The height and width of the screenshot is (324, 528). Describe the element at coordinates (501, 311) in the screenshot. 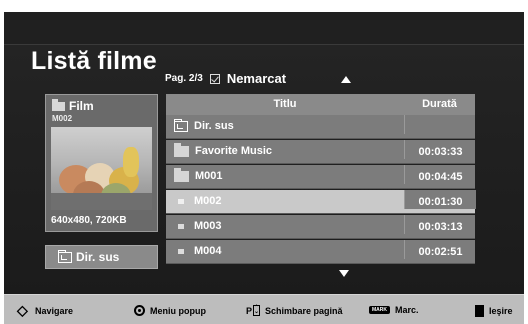

I see `exit-label: Ieşire` at that location.